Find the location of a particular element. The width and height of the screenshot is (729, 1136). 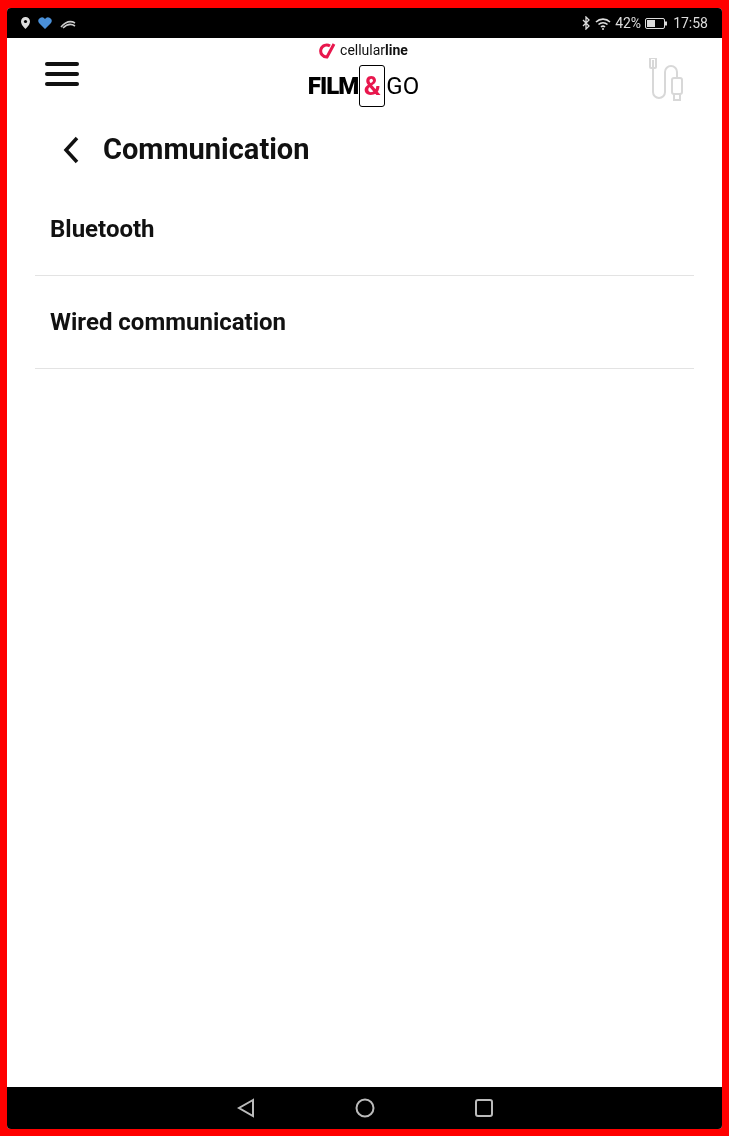

logo-ampersand: & is located at coordinates (372, 86).